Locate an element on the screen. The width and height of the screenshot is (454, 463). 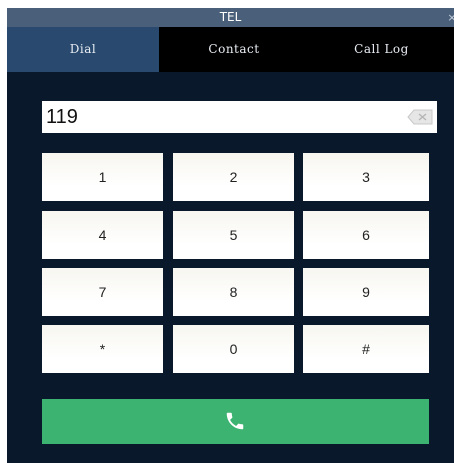
dialed-number: 119 is located at coordinates (62, 117).